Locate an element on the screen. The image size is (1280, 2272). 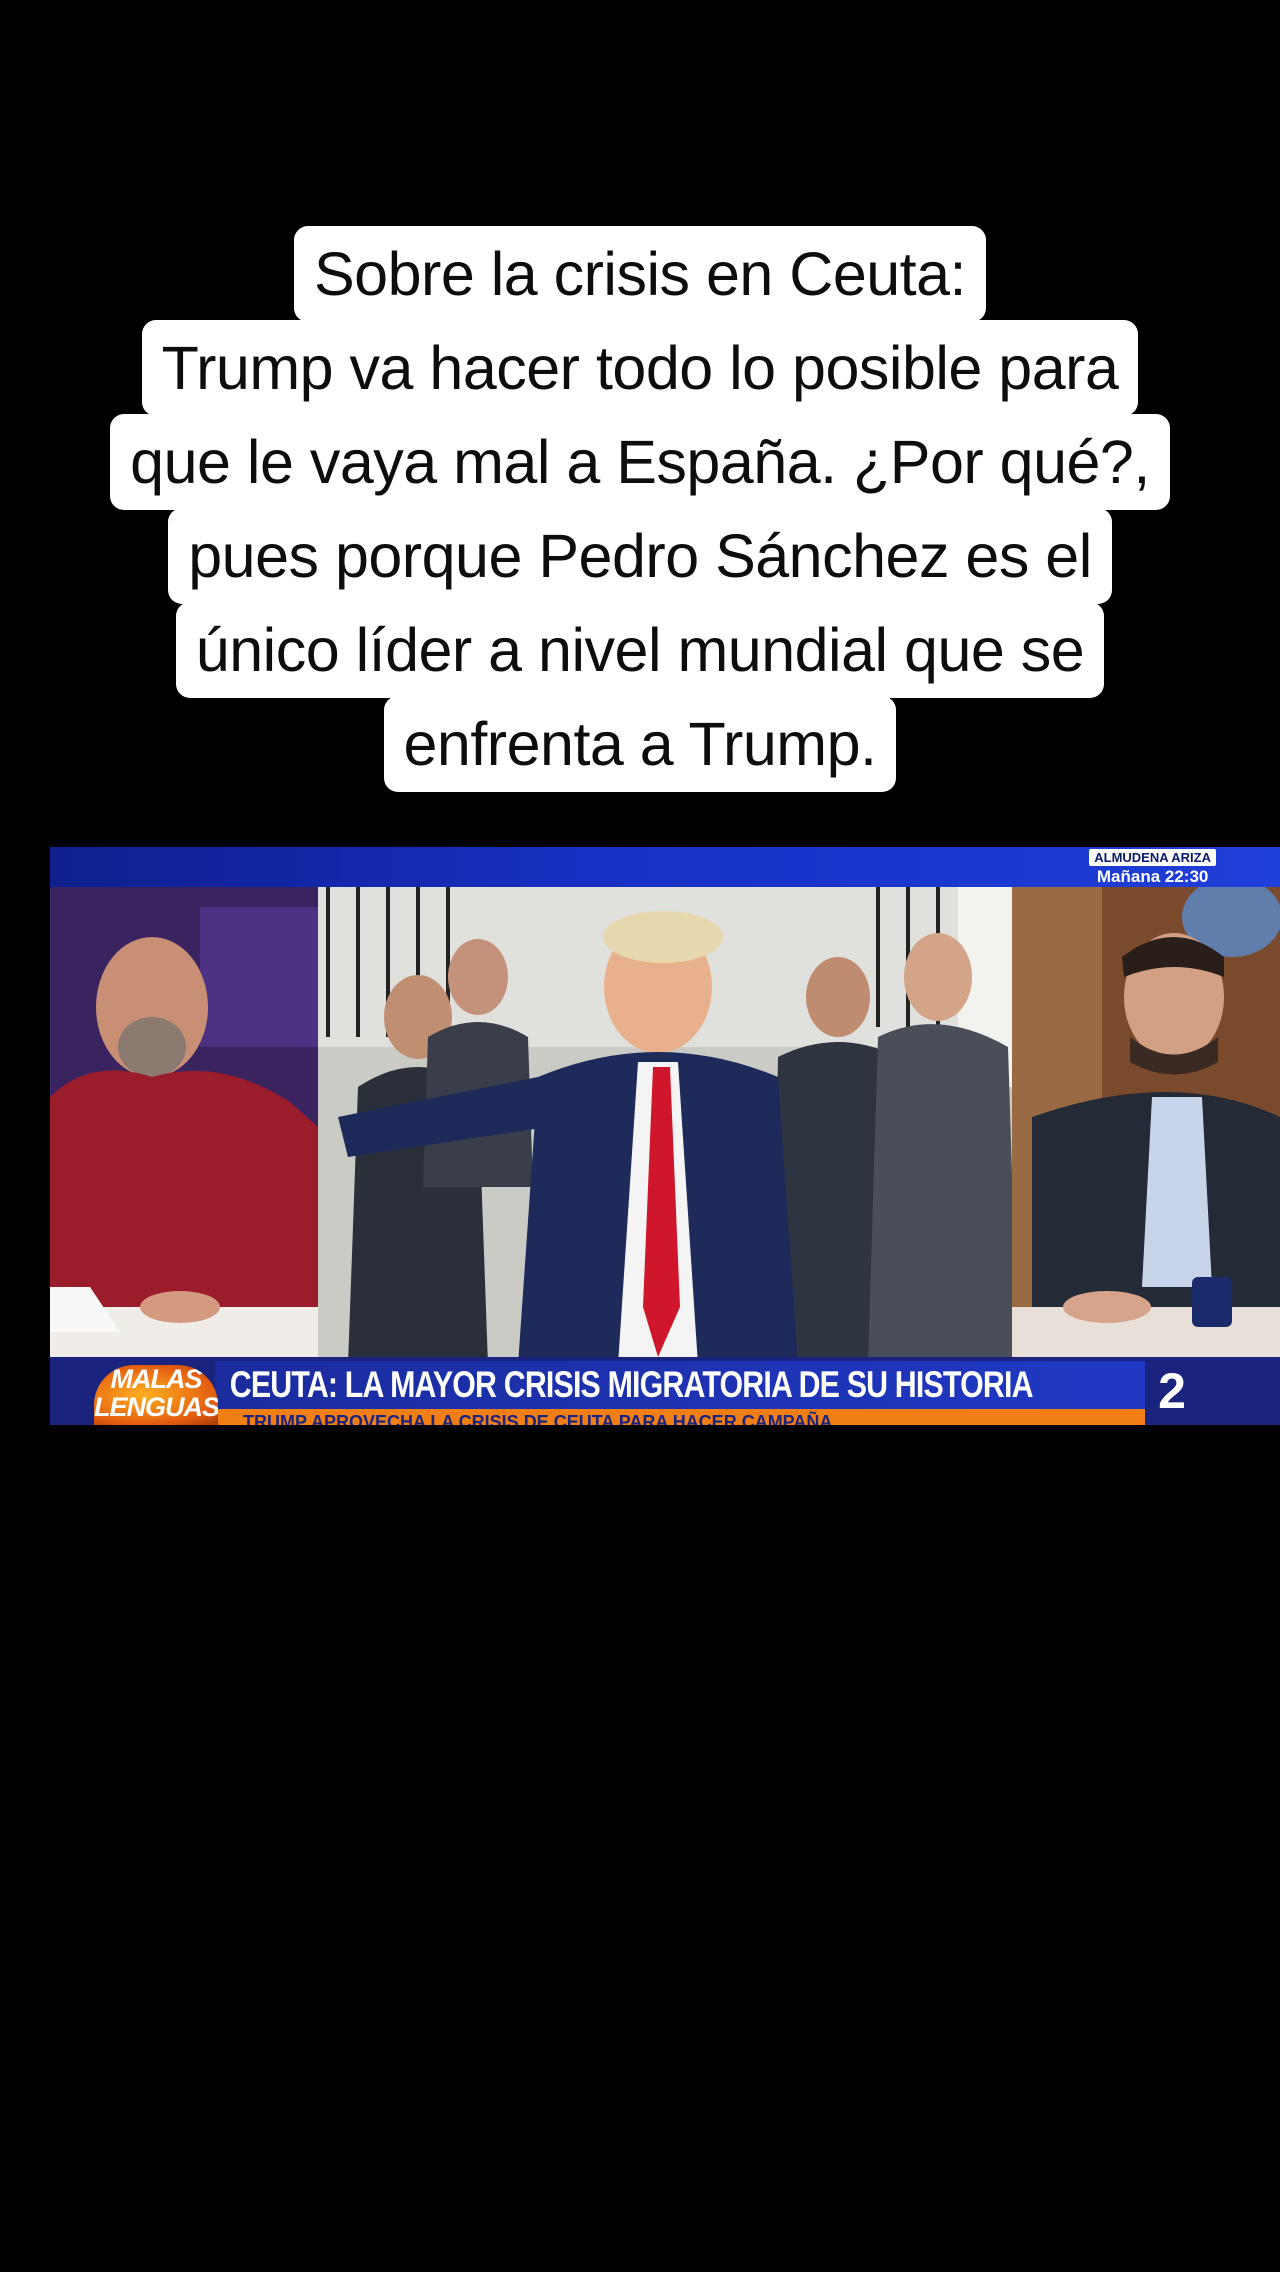
program-promo: ALMUDENA ARIZA Mañana 22:30 is located at coordinates (1152, 867).